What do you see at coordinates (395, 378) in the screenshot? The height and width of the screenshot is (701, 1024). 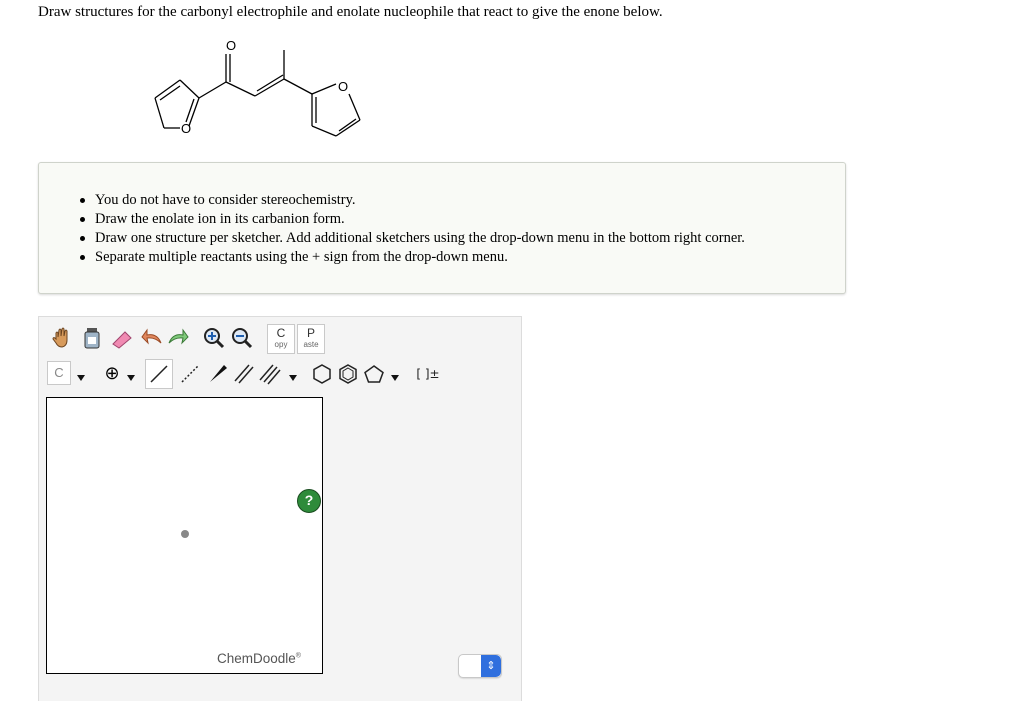 I see `ring-dropdown-caret-icon` at bounding box center [395, 378].